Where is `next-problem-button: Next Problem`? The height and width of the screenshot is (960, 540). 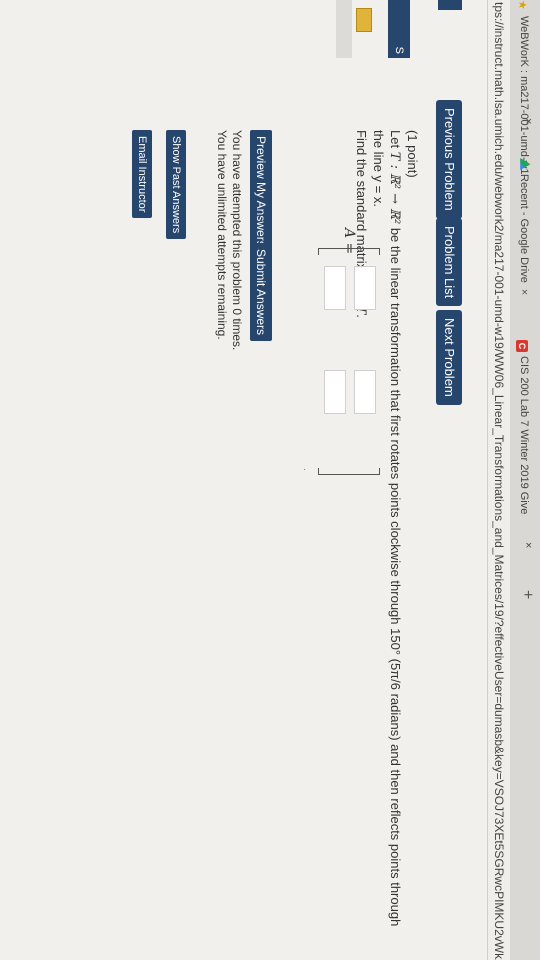
next-problem-button: Next Problem is located at coordinates (449, 357).